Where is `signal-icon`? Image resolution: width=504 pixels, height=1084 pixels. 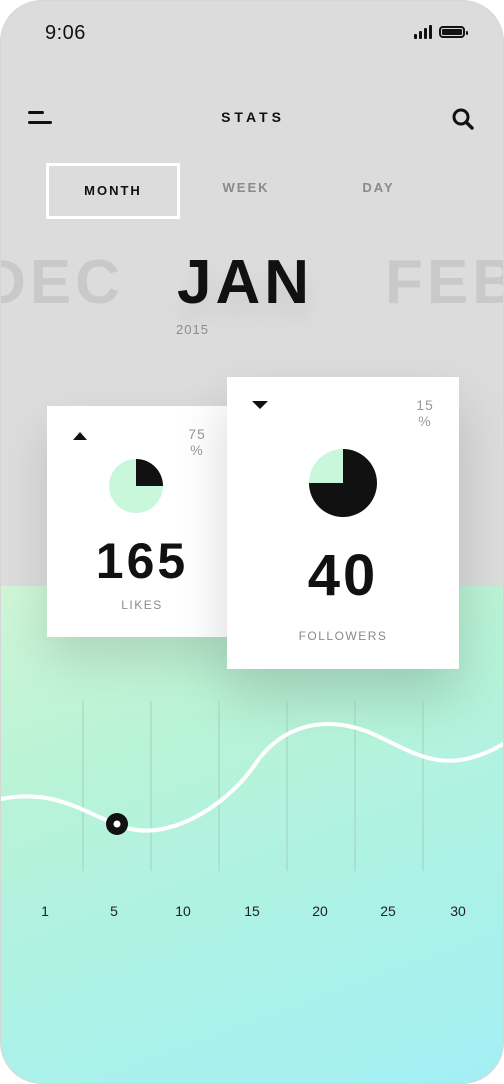 signal-icon is located at coordinates (423, 32).